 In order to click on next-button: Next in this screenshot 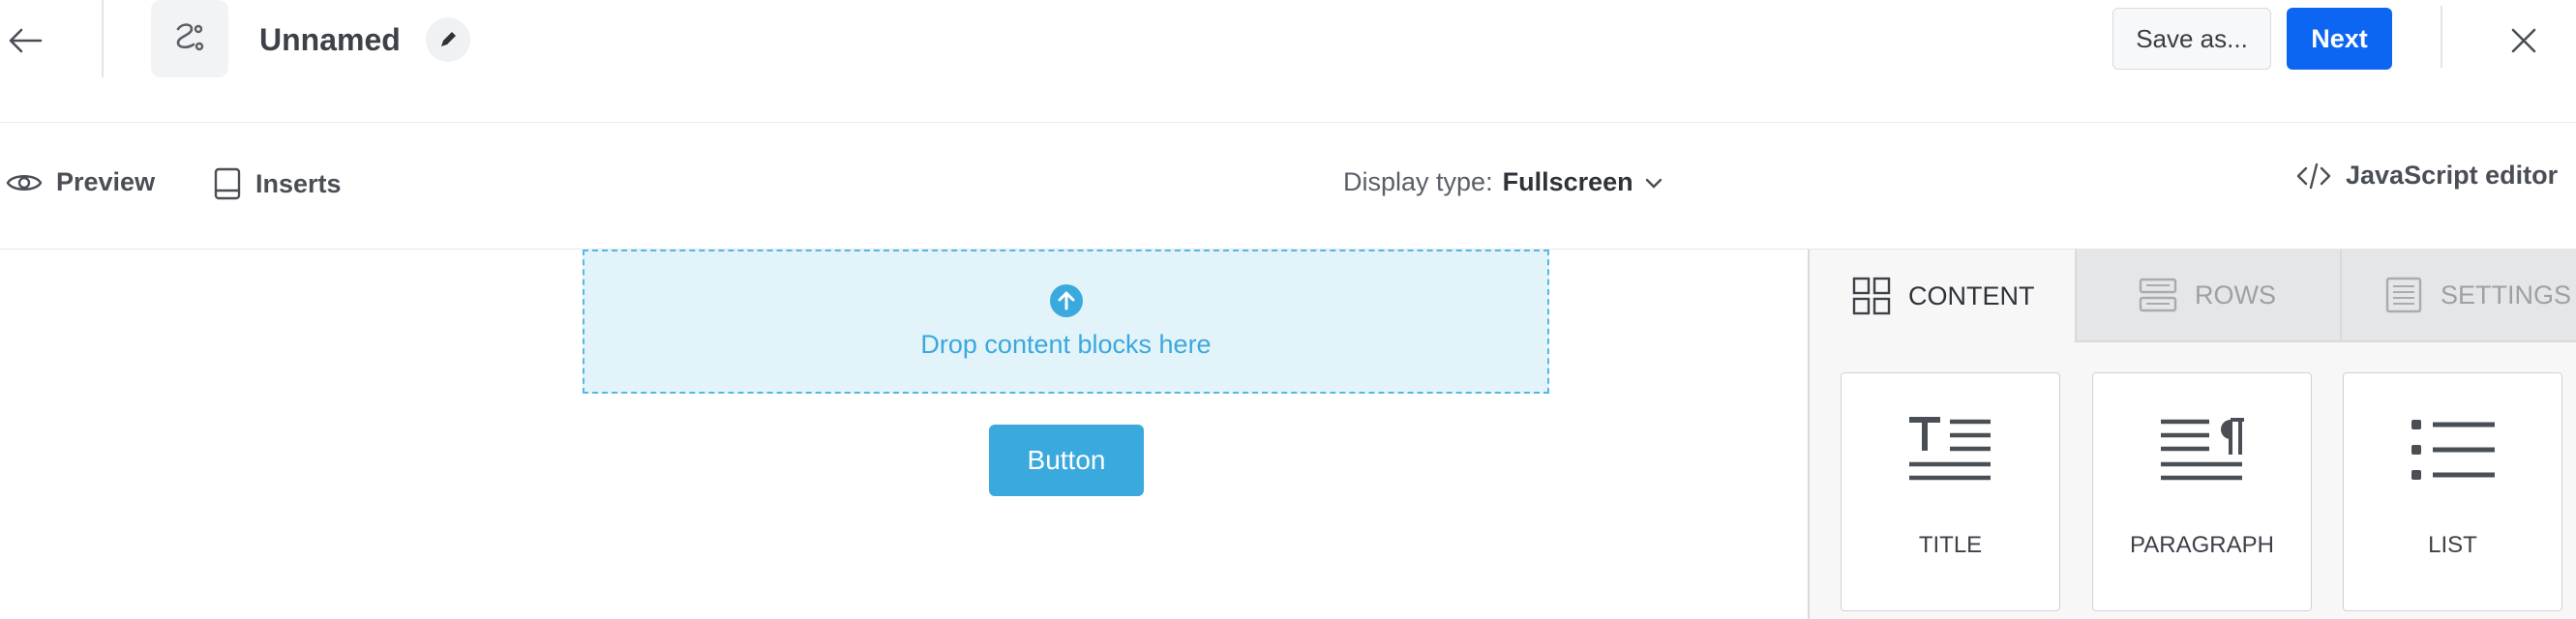, I will do `click(2339, 39)`.